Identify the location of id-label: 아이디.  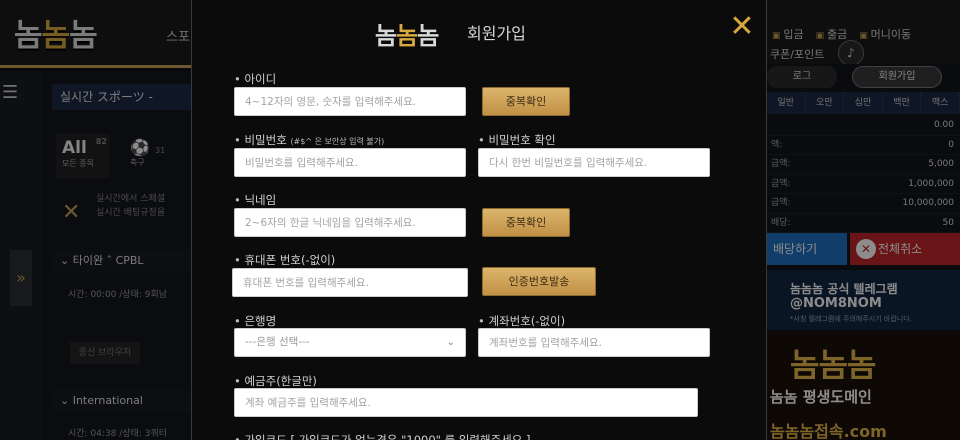
(255, 79).